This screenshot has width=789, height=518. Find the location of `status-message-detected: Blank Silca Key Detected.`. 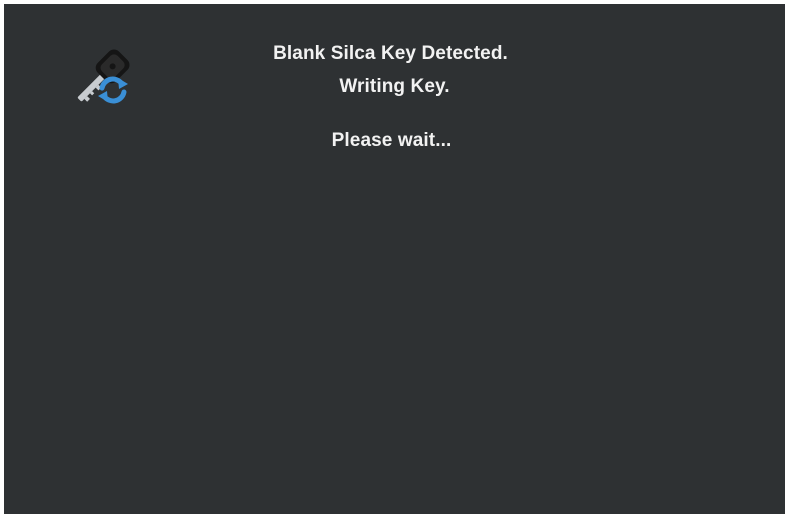

status-message-detected: Blank Silca Key Detected. is located at coordinates (390, 53).